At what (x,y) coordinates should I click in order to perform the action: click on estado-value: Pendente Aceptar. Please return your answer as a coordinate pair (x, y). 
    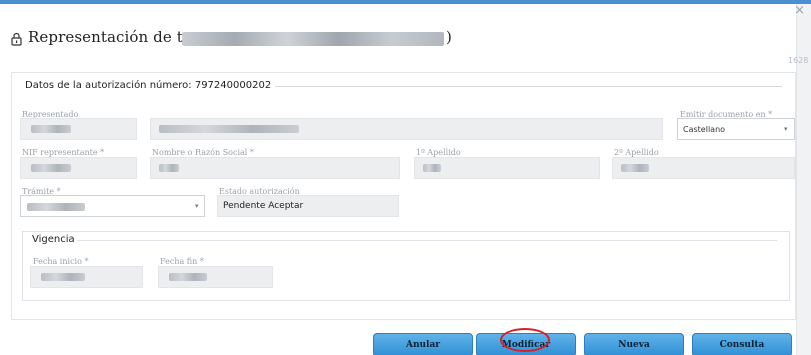
    Looking at the image, I should click on (263, 206).